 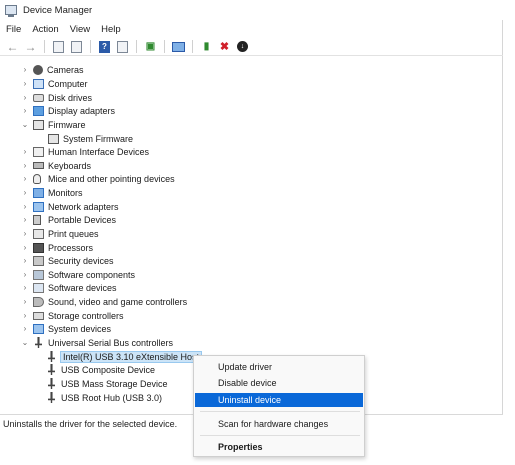 What do you see at coordinates (279, 383) in the screenshot?
I see `menu-item-disable-device: Disable device` at bounding box center [279, 383].